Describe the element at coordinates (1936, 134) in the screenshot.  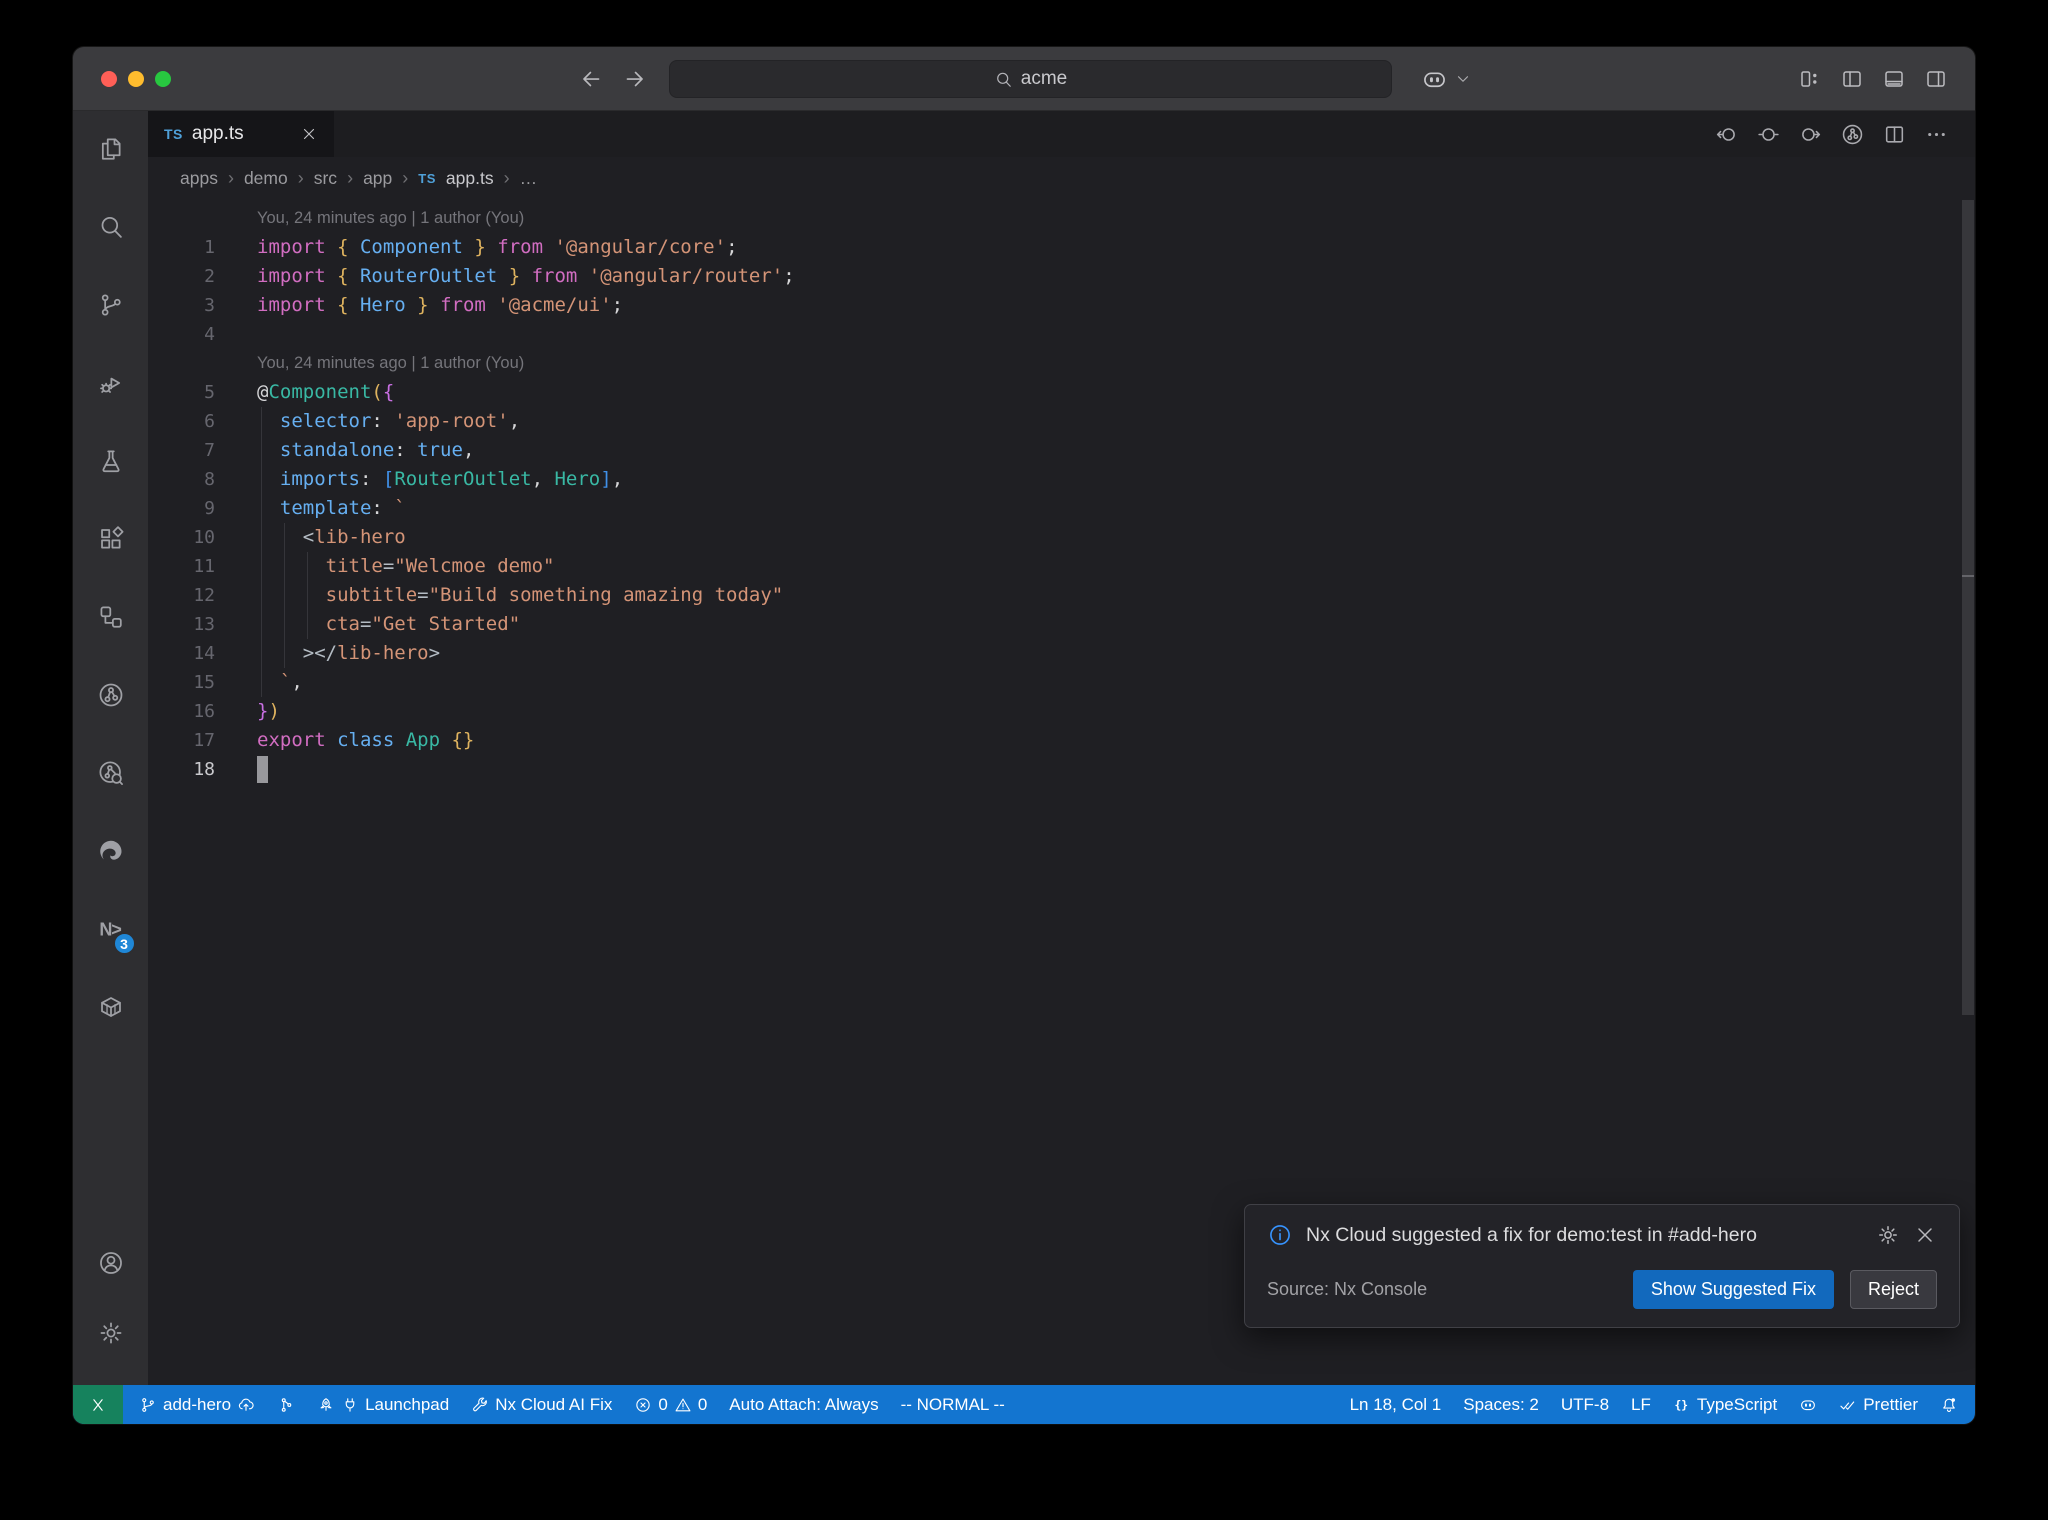
I see `more-actions-icon` at that location.